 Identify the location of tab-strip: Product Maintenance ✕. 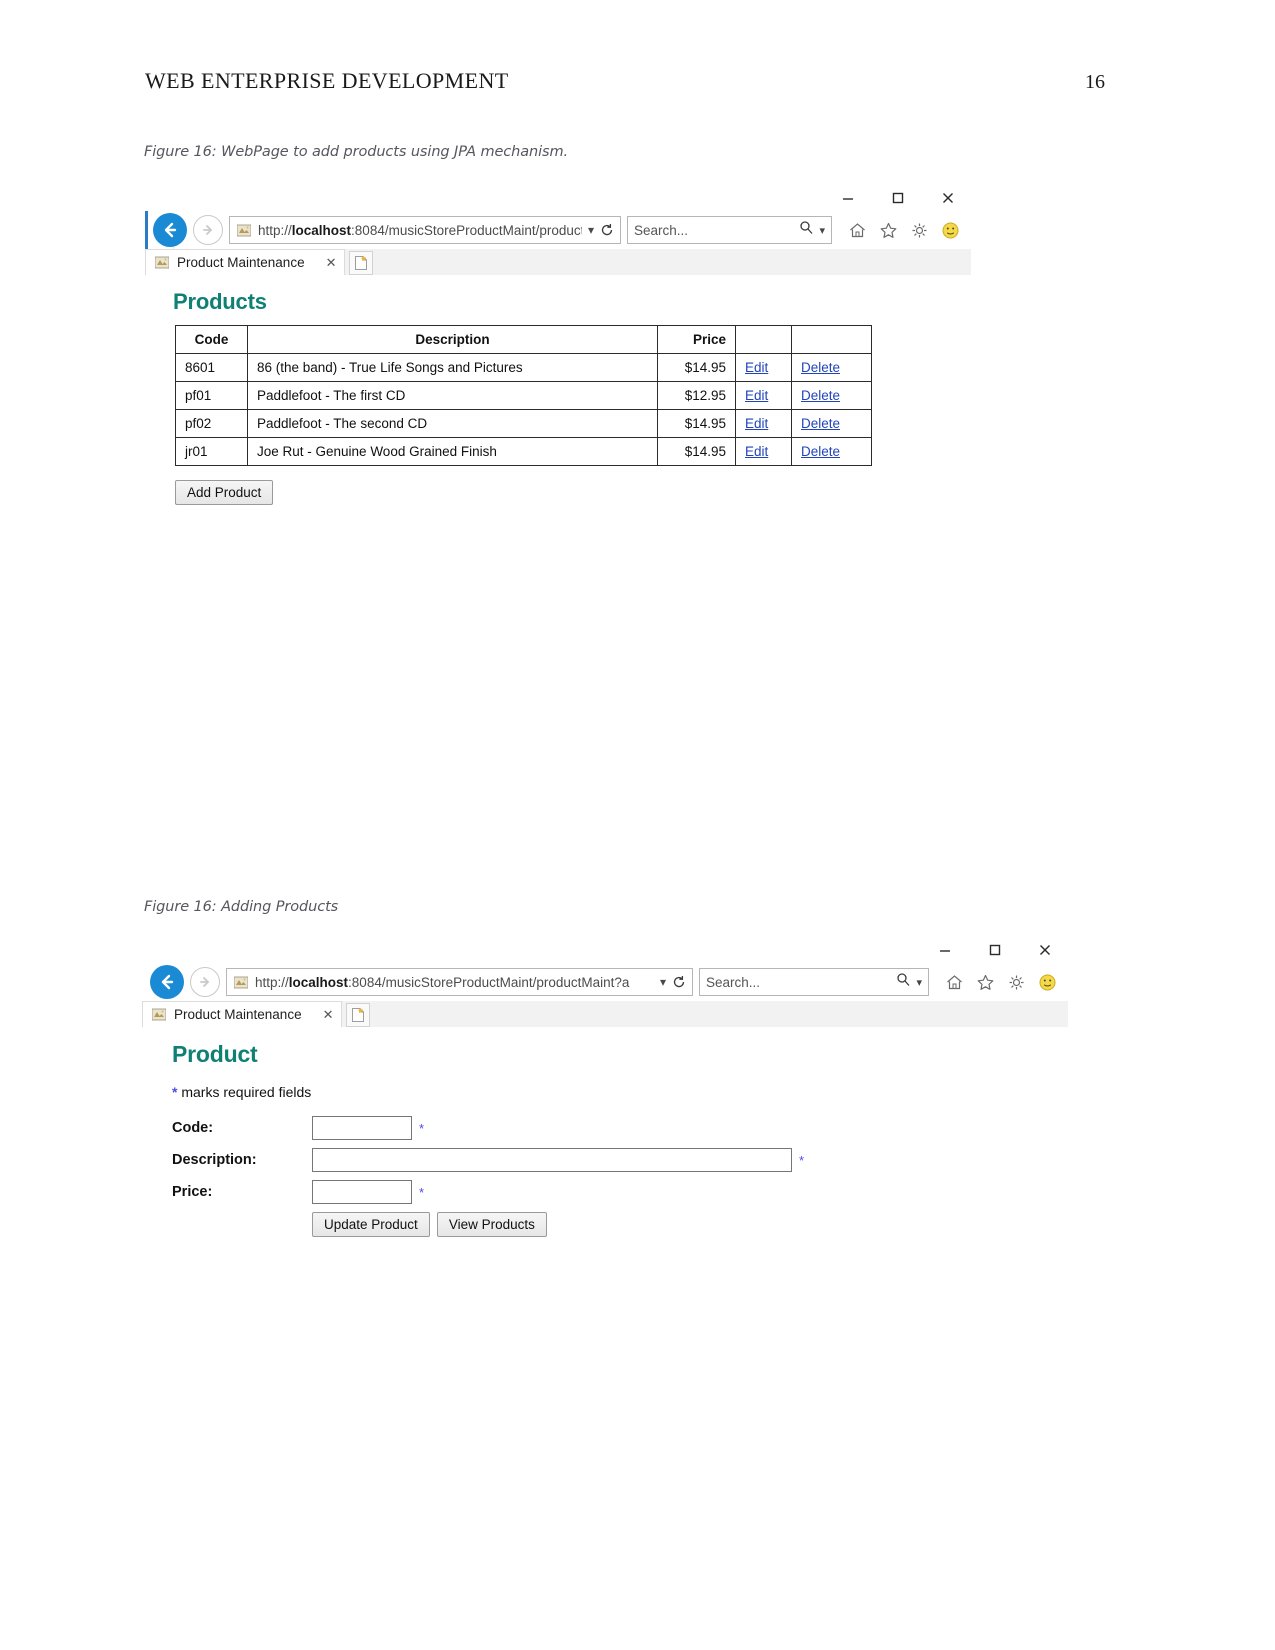
(558, 262).